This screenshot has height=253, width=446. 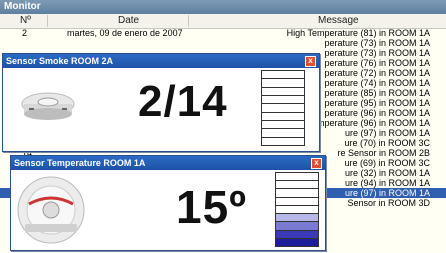 What do you see at coordinates (183, 101) in the screenshot?
I see `smoke-value: 2/14` at bounding box center [183, 101].